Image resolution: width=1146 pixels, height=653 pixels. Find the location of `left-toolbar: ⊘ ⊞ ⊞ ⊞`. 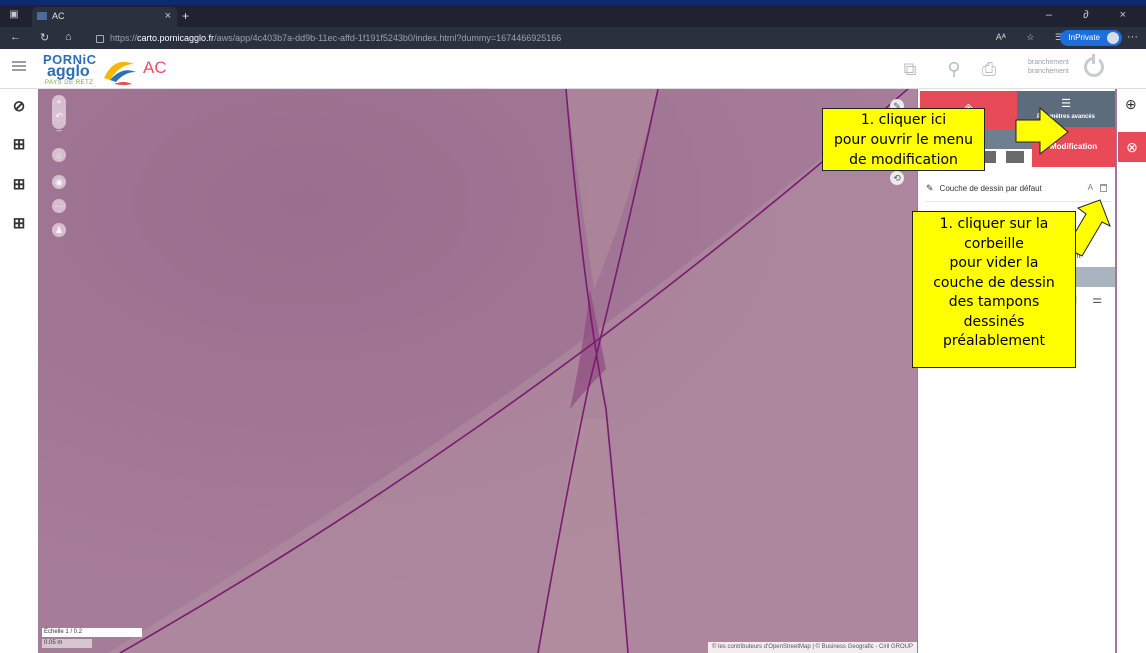

left-toolbar: ⊘ ⊞ ⊞ ⊞ is located at coordinates (19, 371).